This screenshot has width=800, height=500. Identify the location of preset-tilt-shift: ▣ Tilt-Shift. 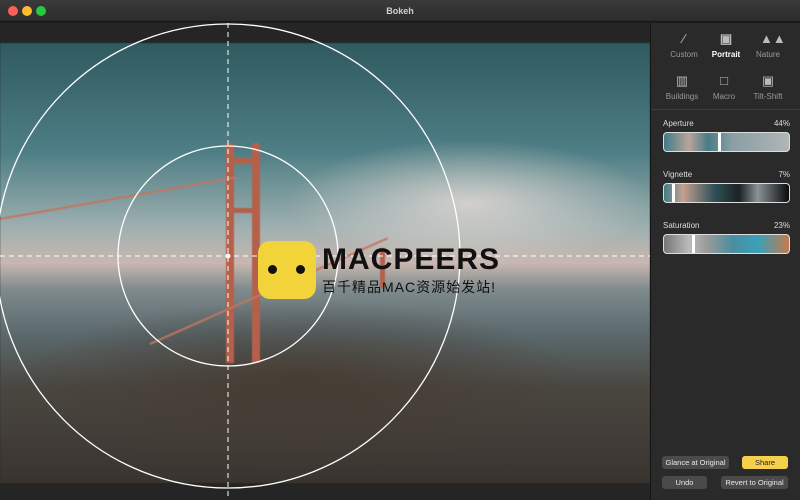
(768, 87).